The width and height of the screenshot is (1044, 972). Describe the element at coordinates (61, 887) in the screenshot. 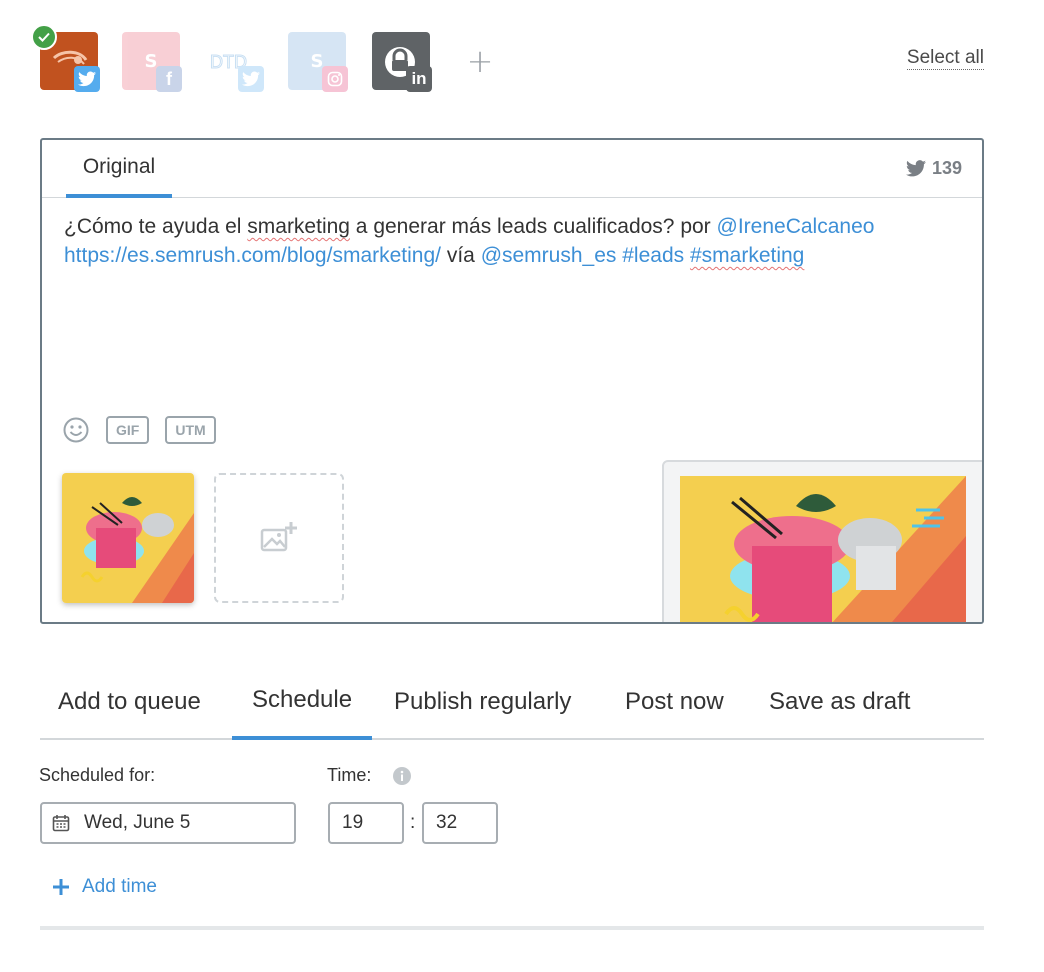

I see `plus-icon` at that location.